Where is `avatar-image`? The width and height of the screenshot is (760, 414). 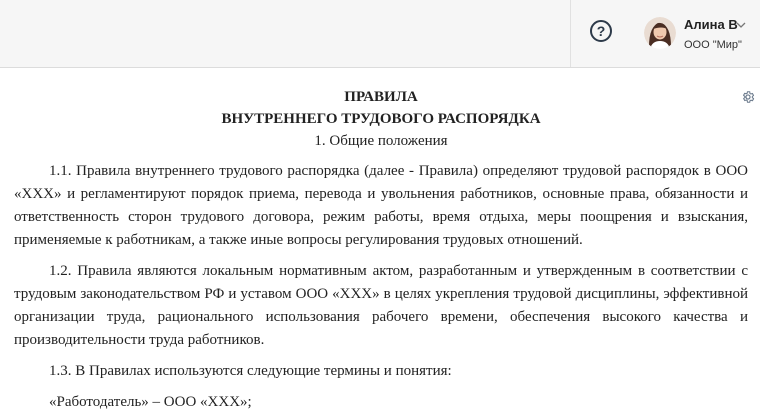
avatar-image is located at coordinates (660, 33).